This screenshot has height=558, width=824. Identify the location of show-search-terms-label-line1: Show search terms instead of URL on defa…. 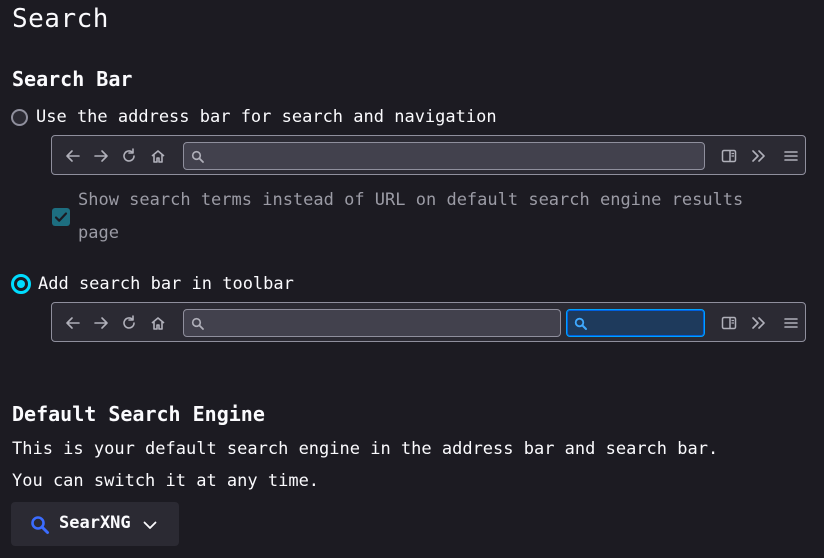
(411, 200).